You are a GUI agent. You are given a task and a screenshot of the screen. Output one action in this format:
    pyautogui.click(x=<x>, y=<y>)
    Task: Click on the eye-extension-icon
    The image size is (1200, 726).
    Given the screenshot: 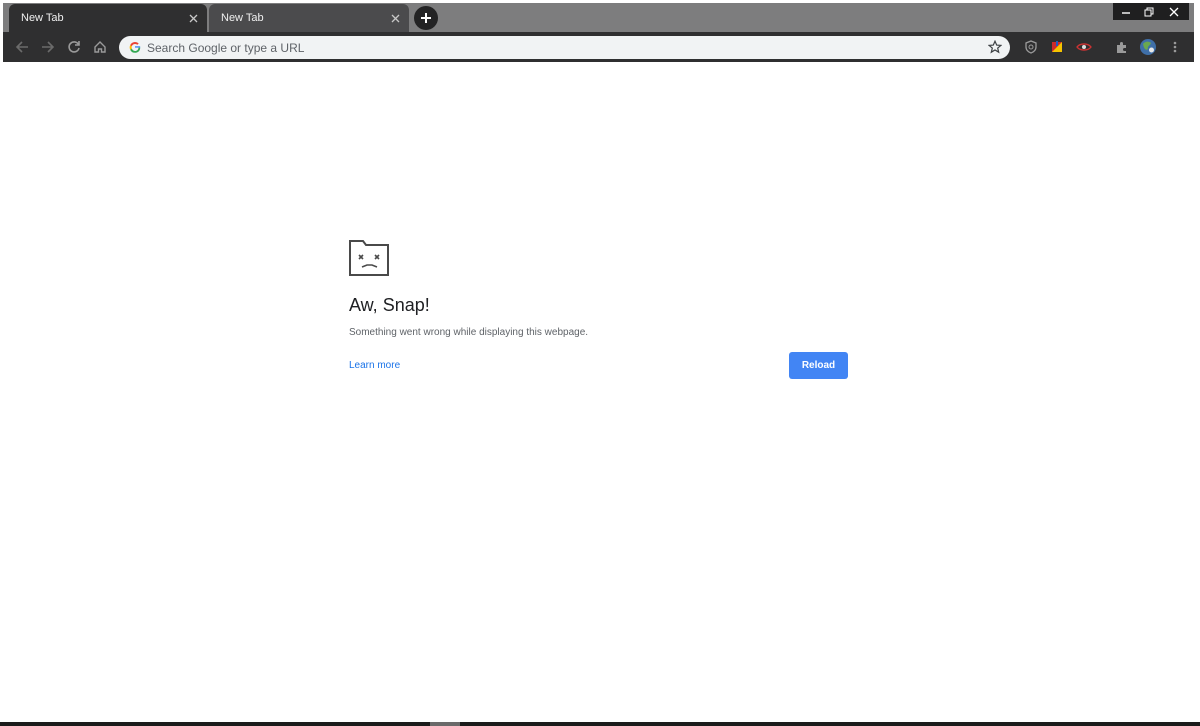 What is the action you would take?
    pyautogui.click(x=1084, y=47)
    